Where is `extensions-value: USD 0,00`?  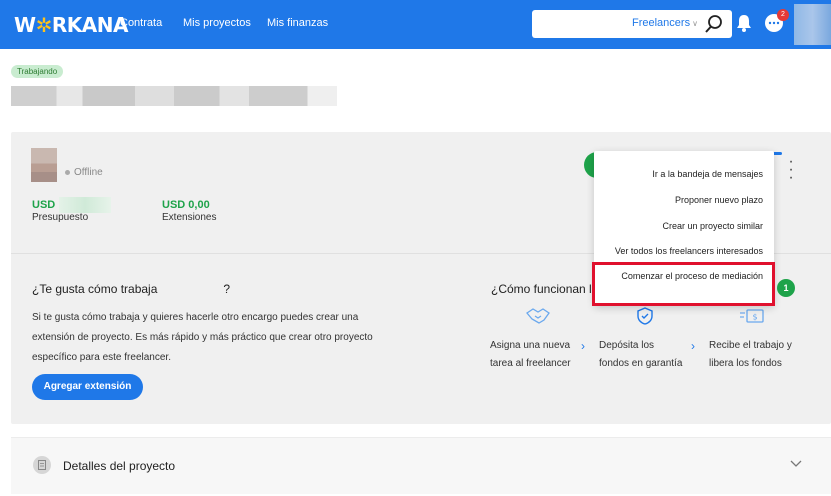
extensions-value: USD 0,00 is located at coordinates (186, 205).